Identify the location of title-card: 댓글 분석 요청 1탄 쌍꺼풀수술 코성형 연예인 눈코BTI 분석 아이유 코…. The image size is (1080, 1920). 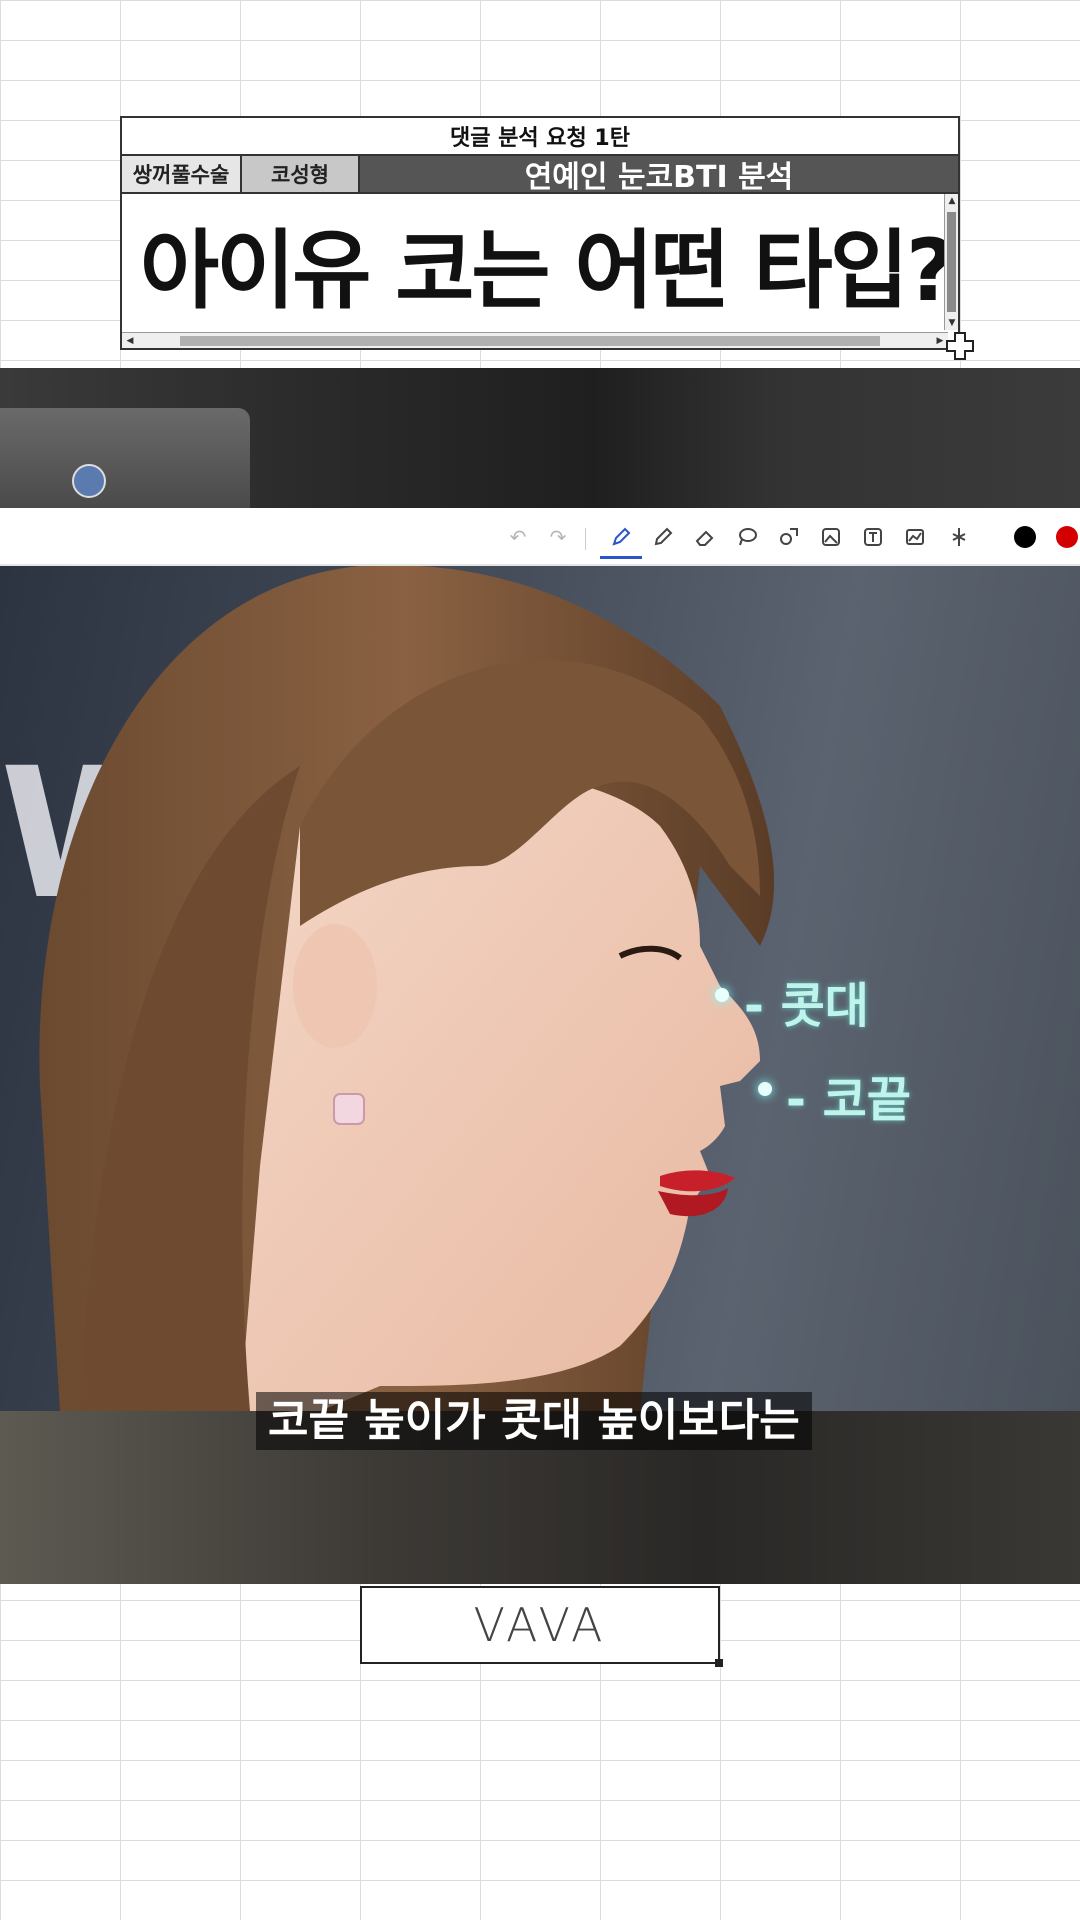
(540, 233).